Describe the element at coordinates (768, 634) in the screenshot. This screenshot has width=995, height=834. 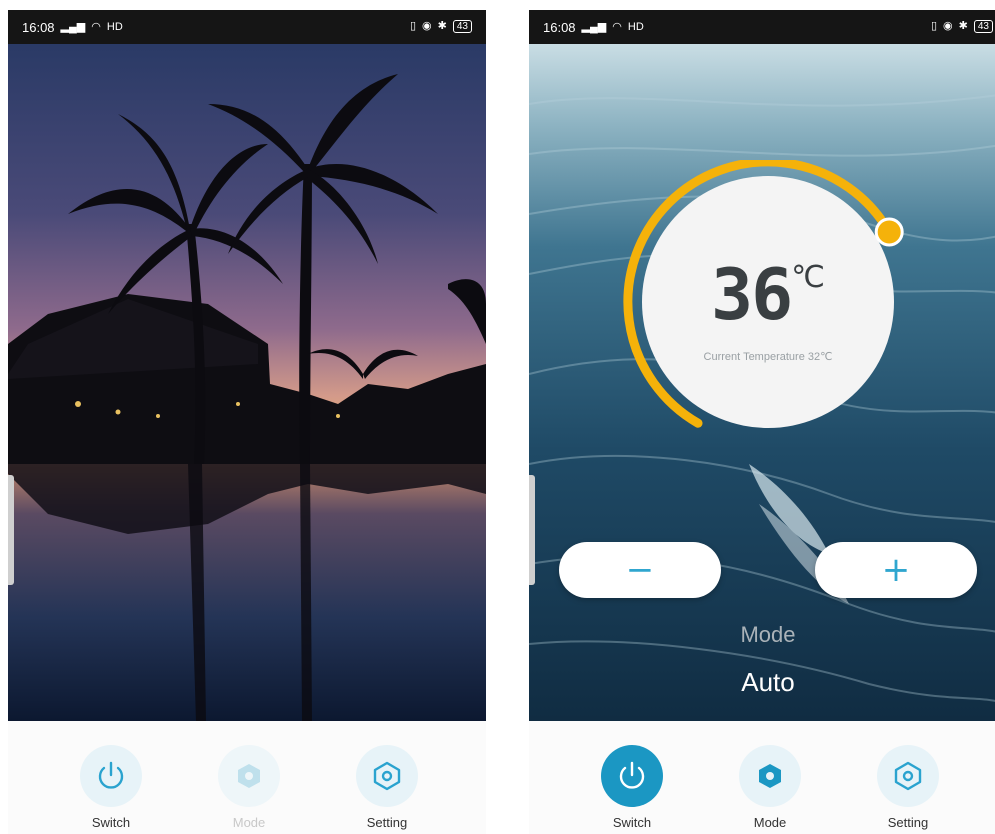
I see `mode-caption: Mode` at that location.